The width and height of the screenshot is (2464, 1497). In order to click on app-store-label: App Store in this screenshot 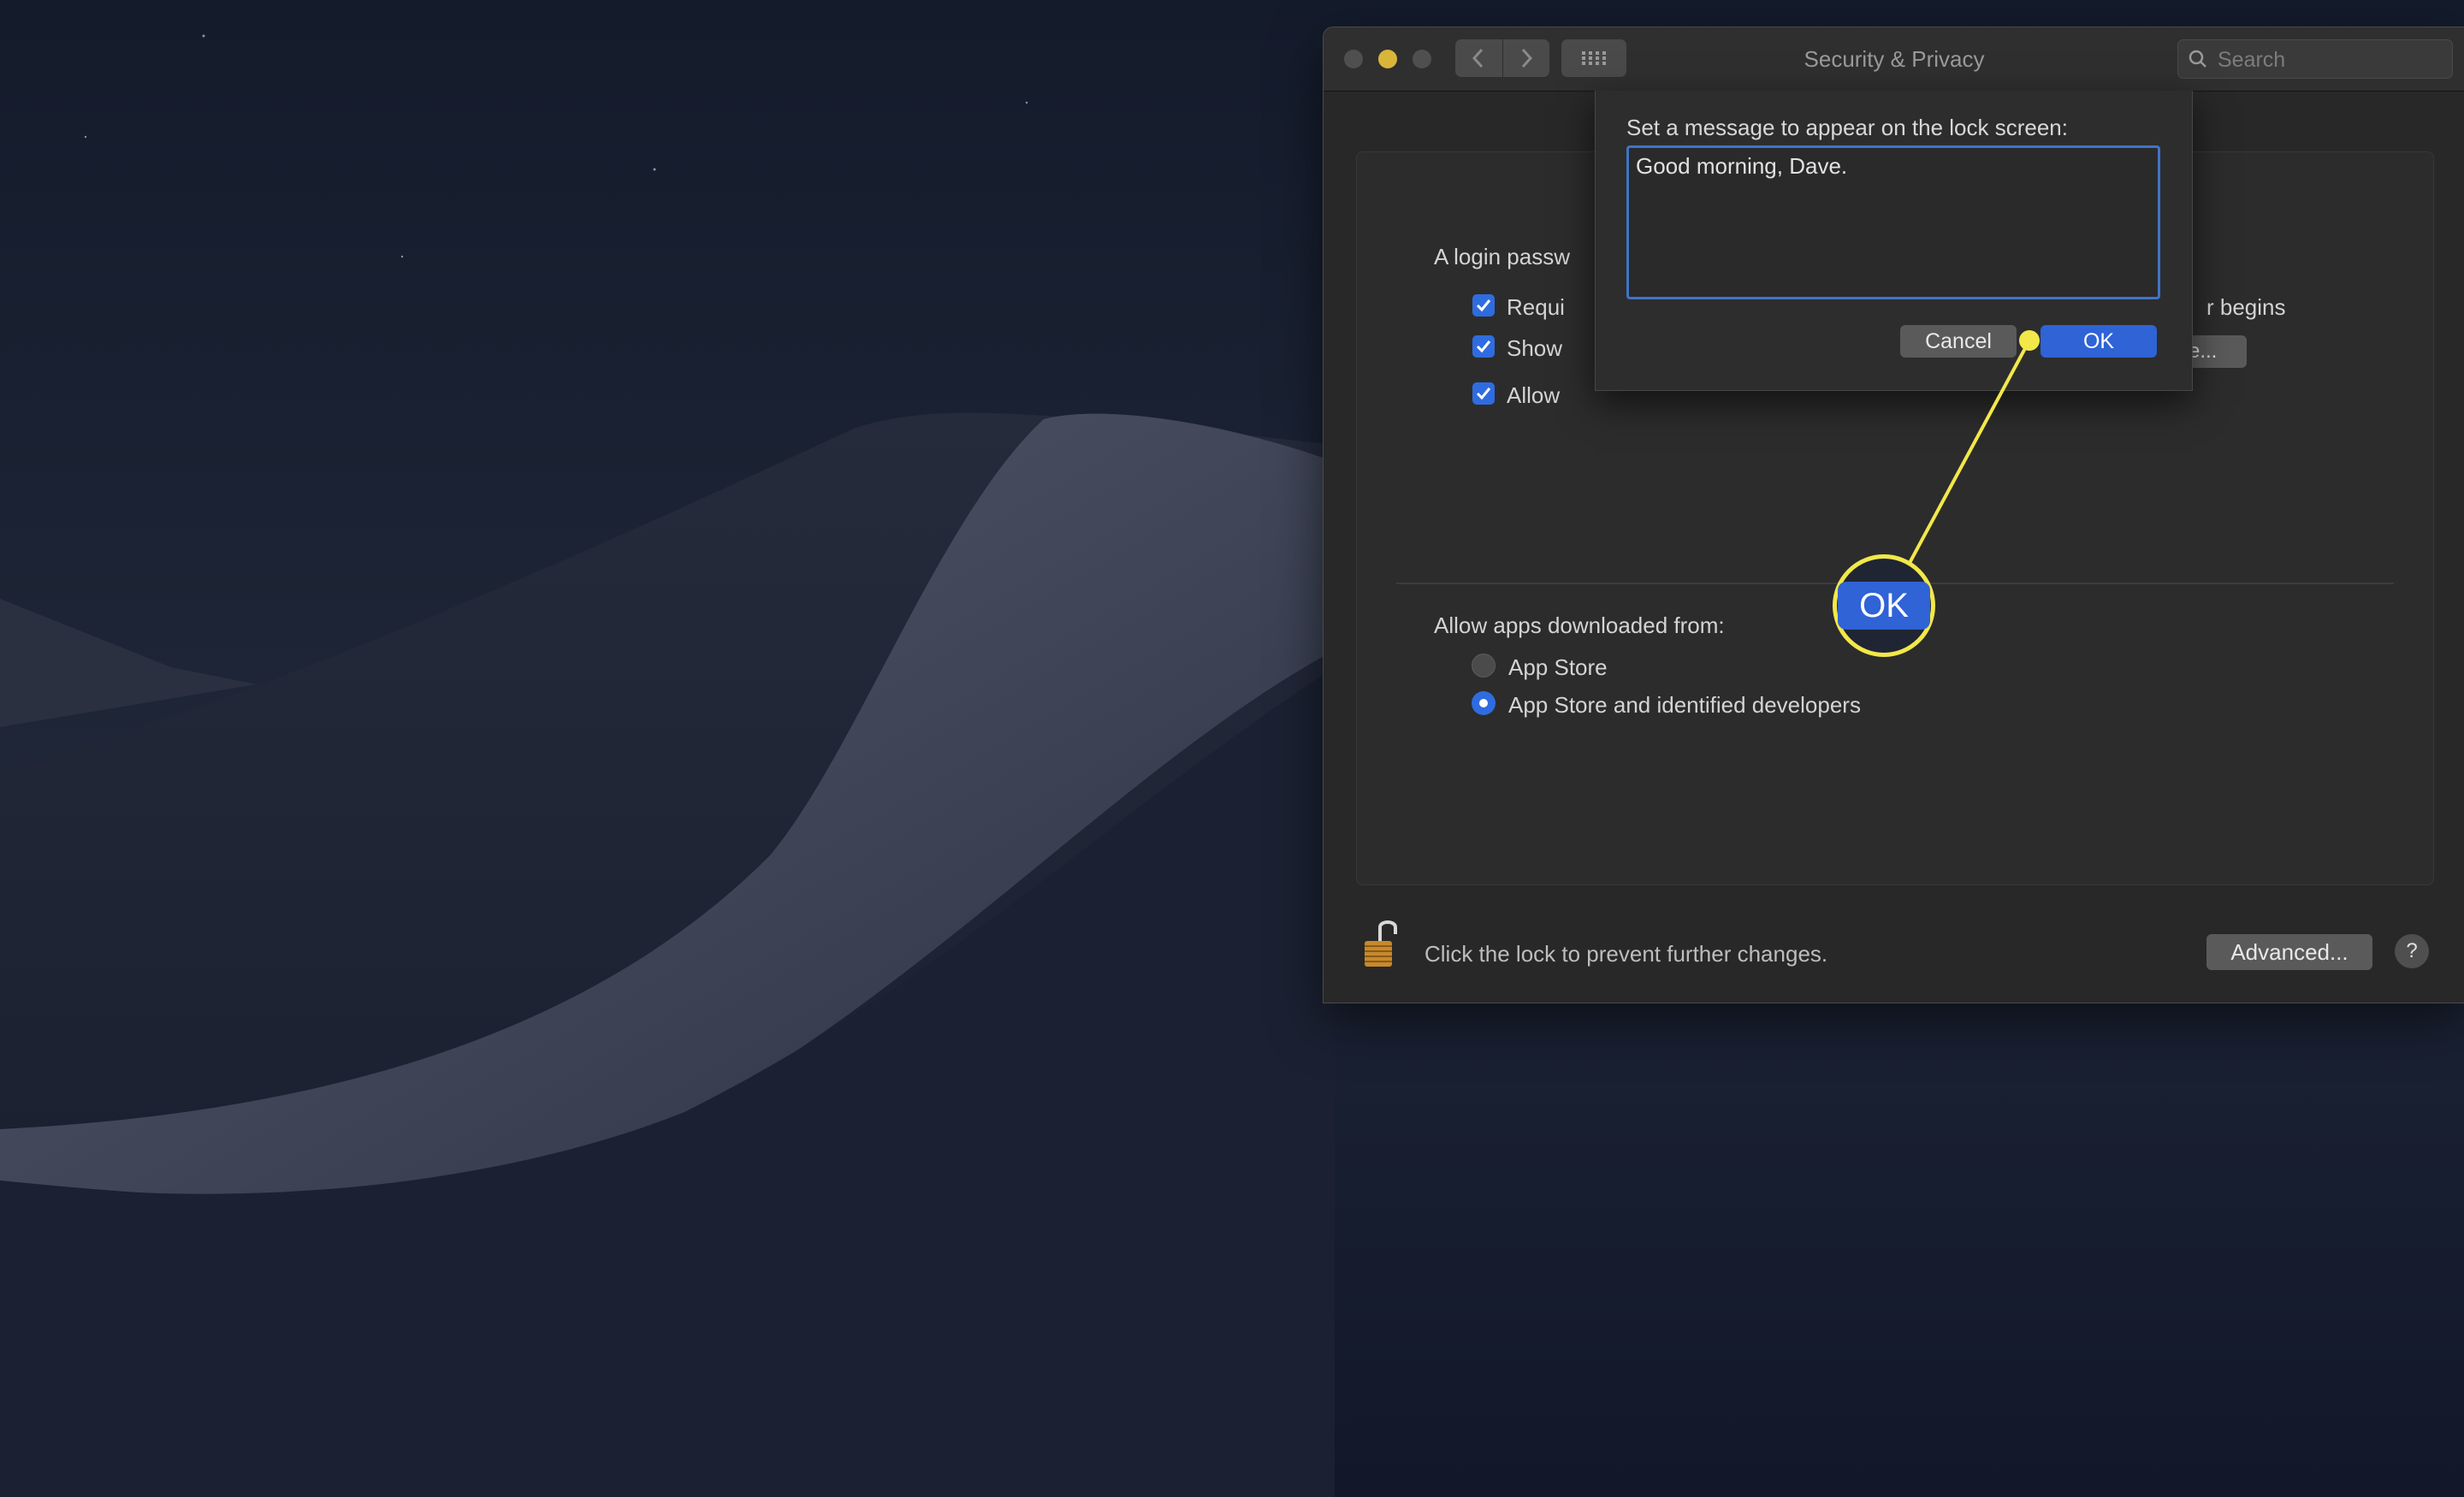, I will do `click(1558, 667)`.